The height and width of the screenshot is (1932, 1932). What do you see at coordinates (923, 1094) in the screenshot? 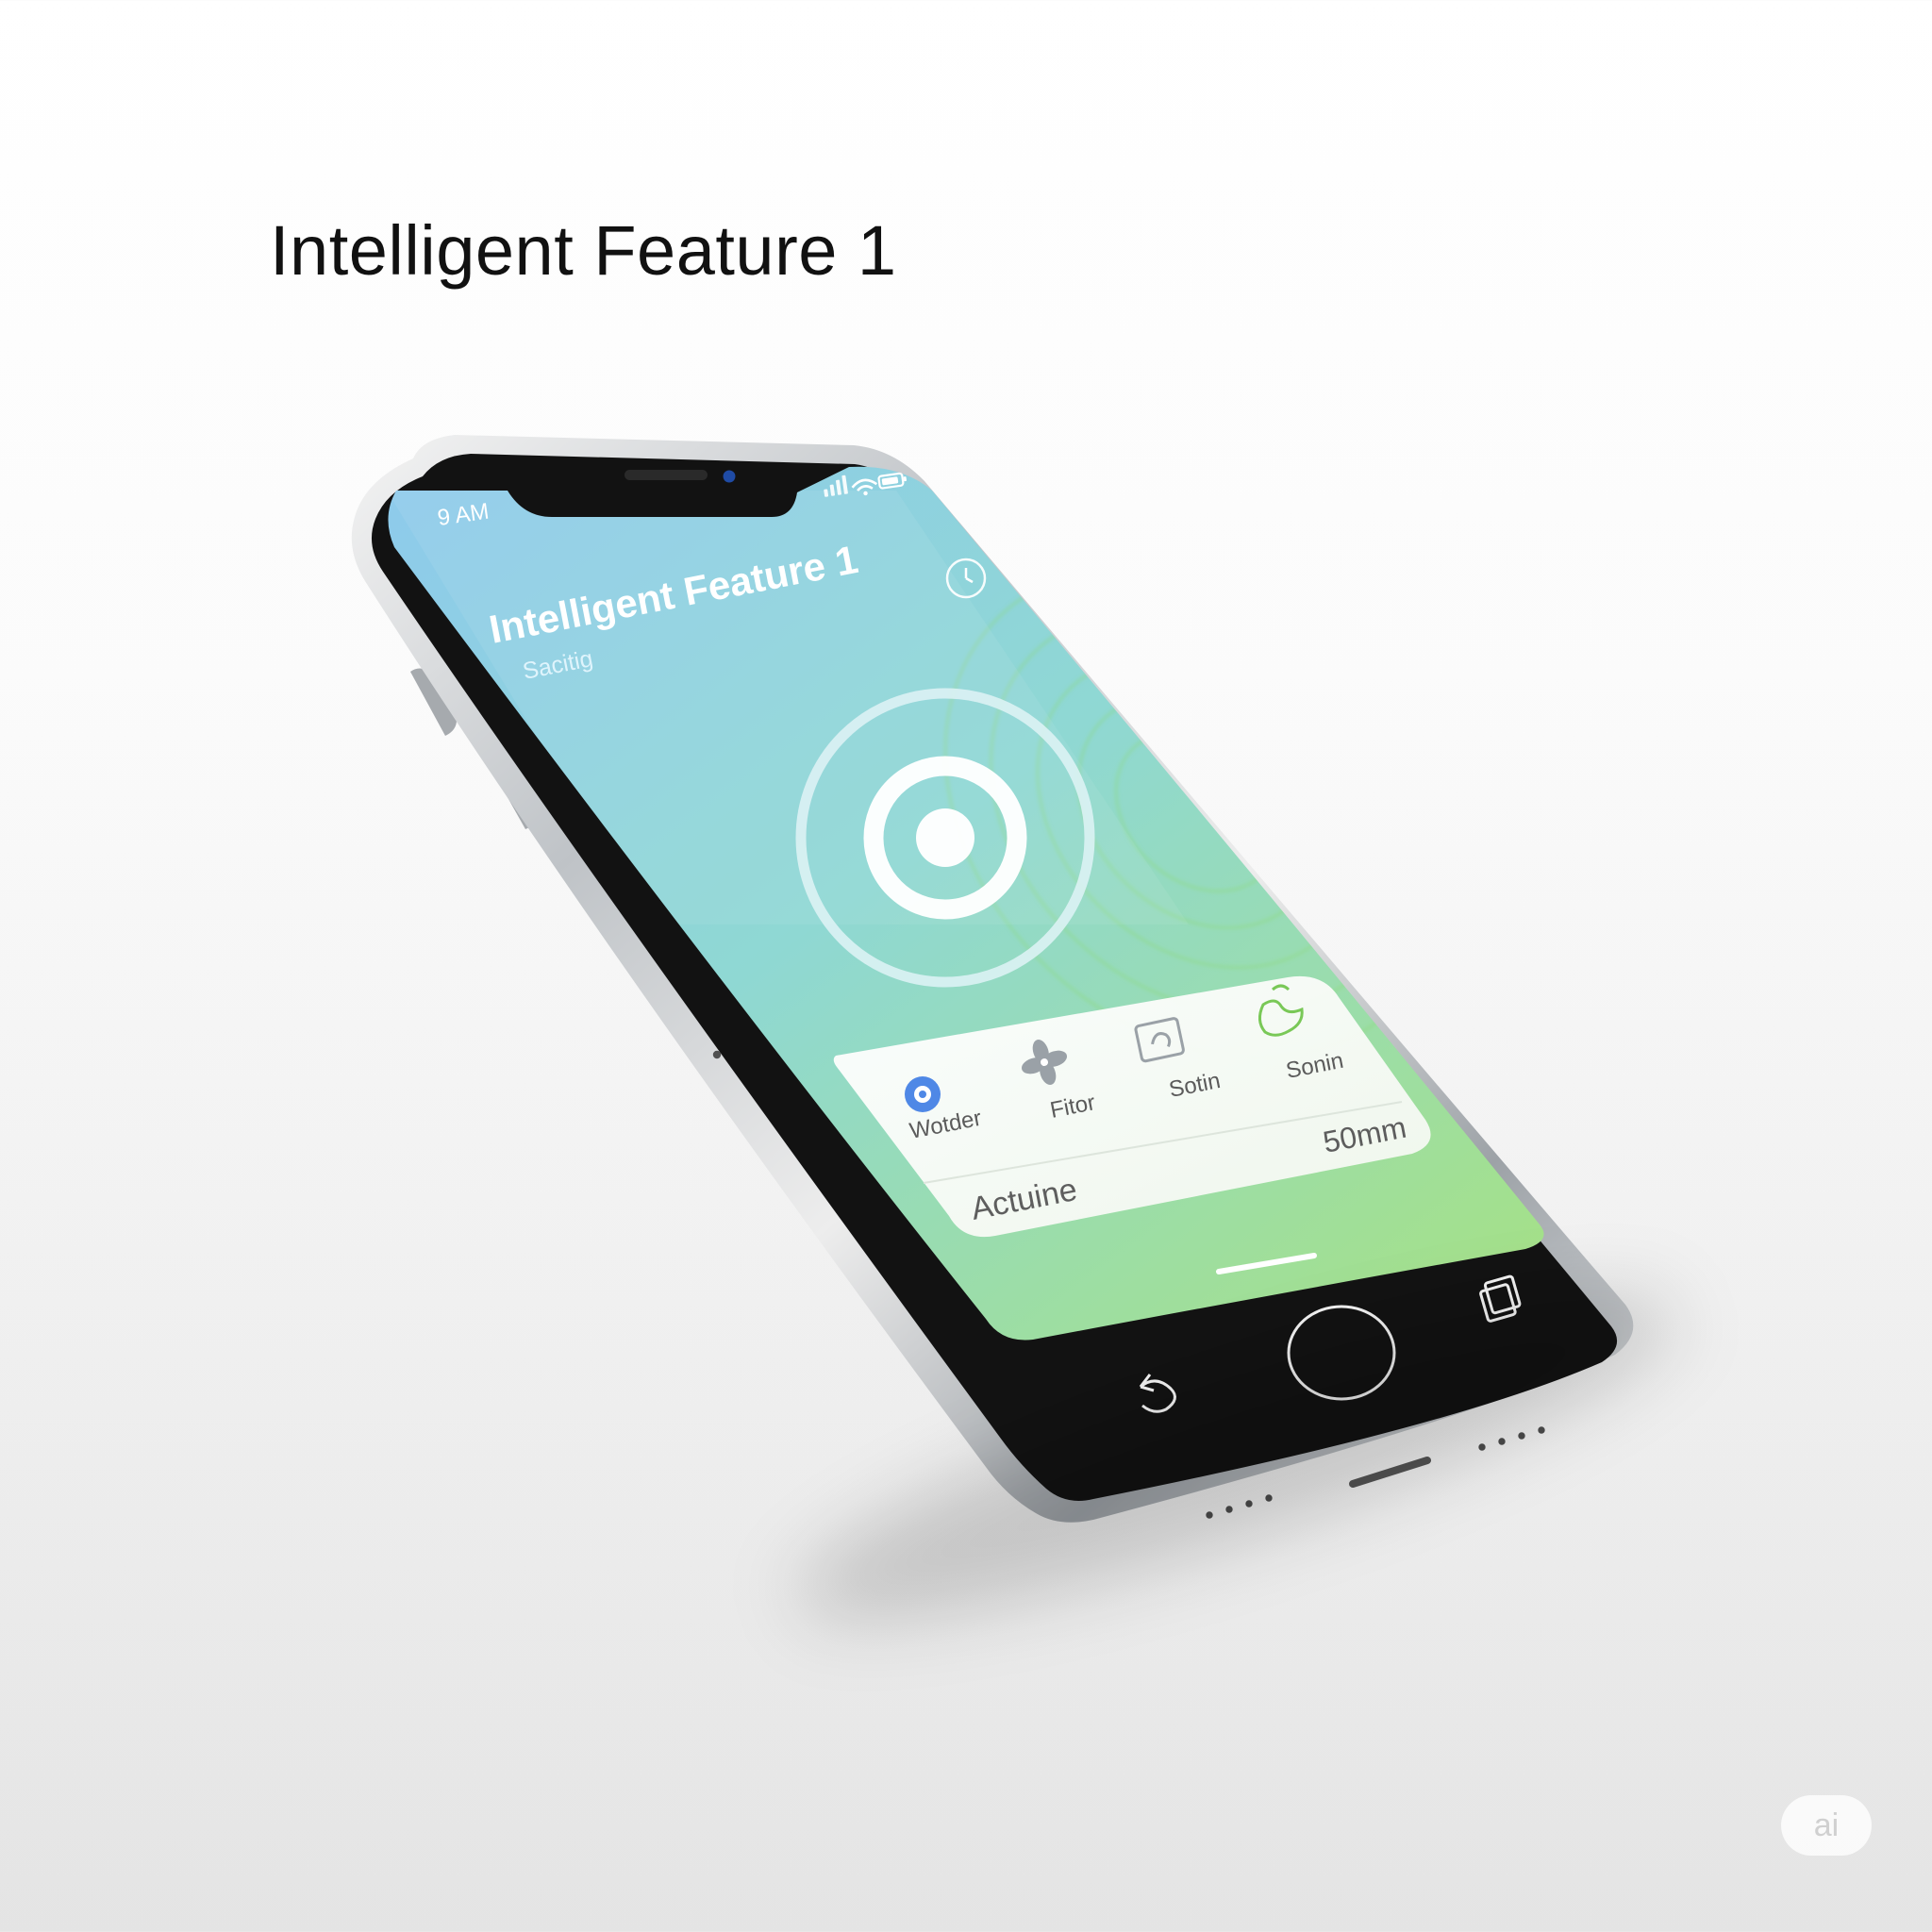
I see `settings-badge-icon` at bounding box center [923, 1094].